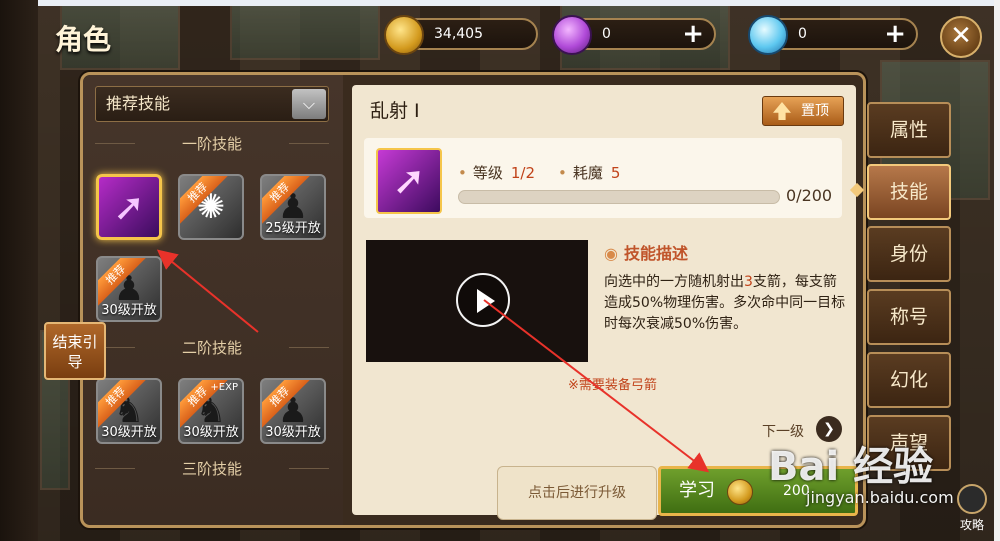 This screenshot has width=1000, height=541. I want to click on strategy-button: 攻略, so click(972, 509).